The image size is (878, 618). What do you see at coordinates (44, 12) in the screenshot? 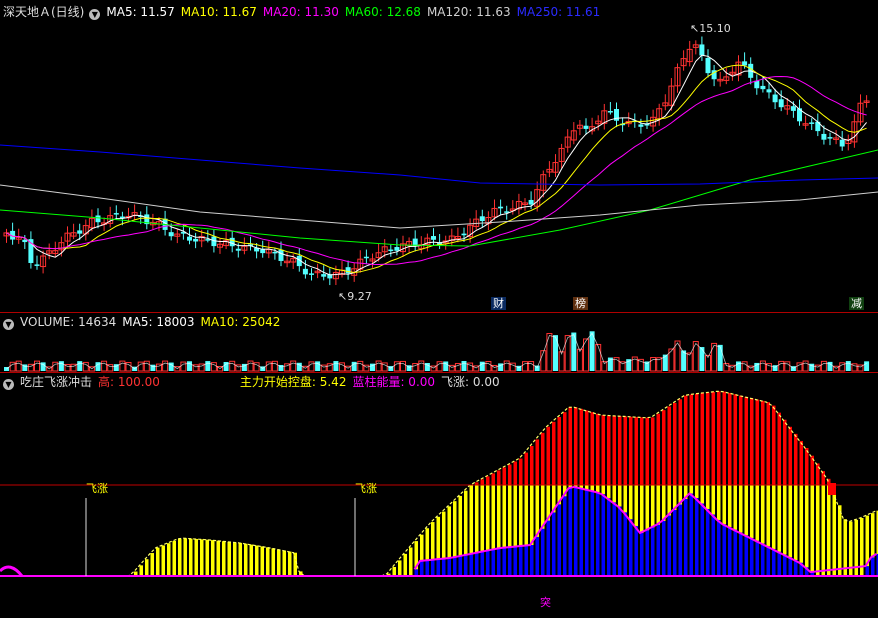
I see `stock-title: 深天地Ａ(日线)` at bounding box center [44, 12].